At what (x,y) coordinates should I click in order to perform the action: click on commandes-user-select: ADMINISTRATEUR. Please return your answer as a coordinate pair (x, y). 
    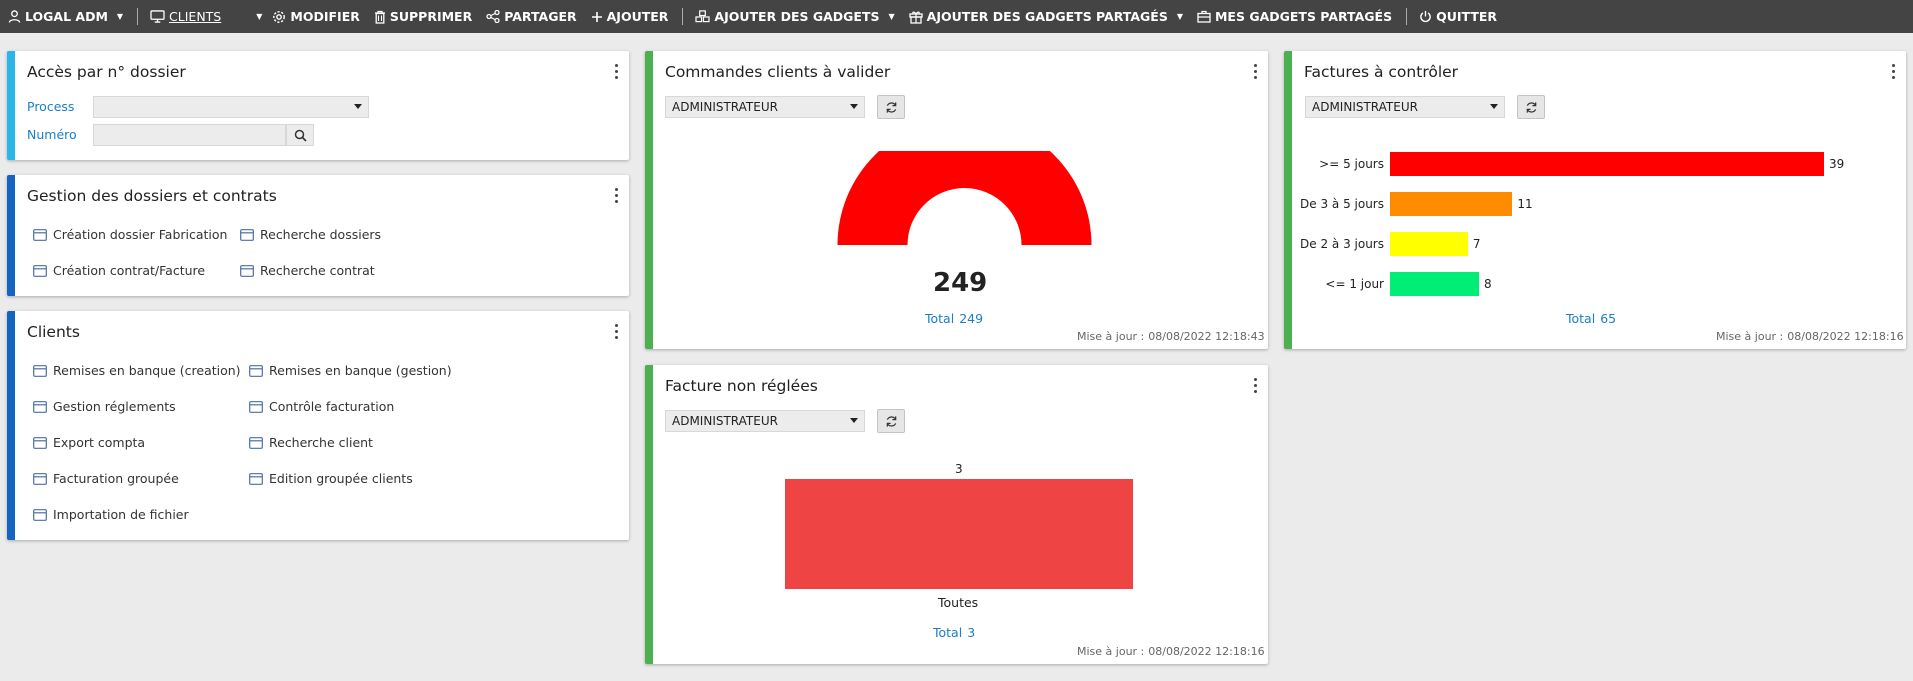
    Looking at the image, I should click on (765, 107).